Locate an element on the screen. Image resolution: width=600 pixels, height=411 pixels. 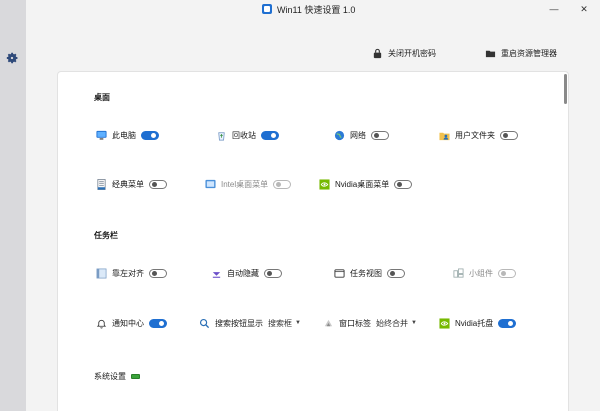
desktop-item-user-folder: 用户文件夹 is located at coordinates (478, 135).